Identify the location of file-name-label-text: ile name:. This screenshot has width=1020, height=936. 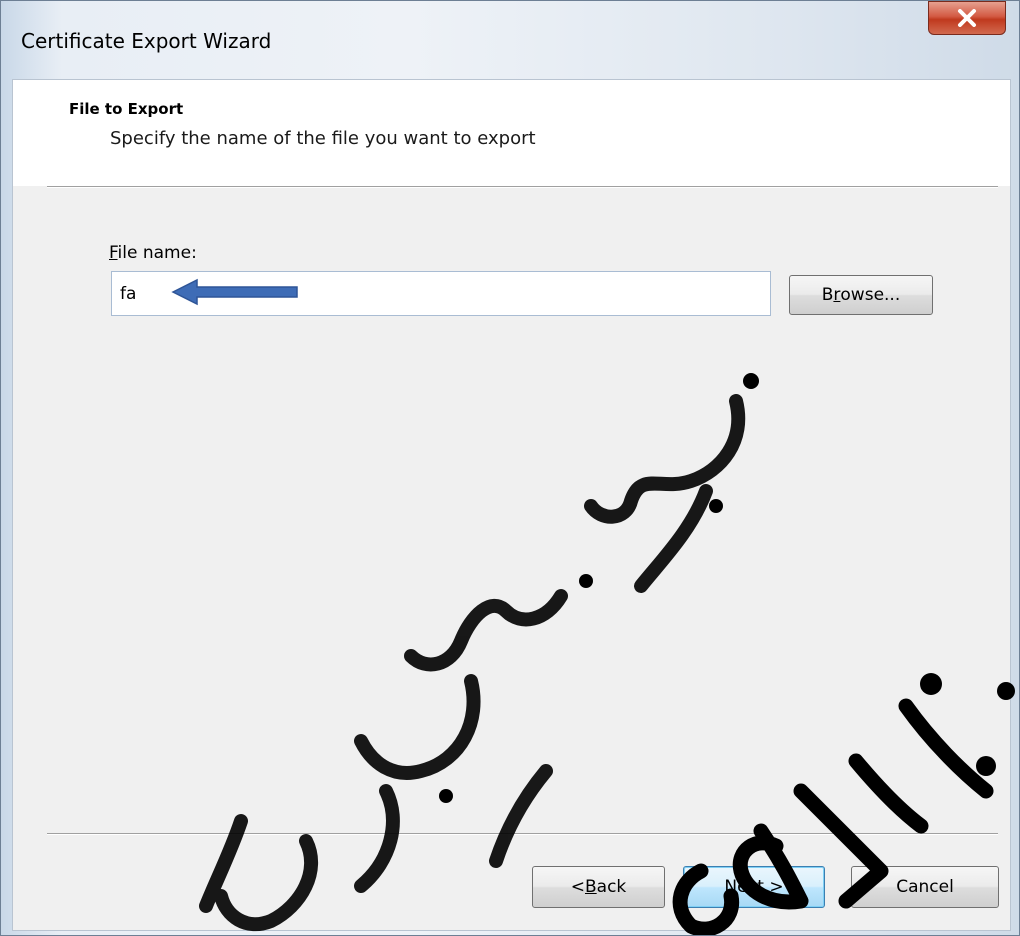
(157, 253).